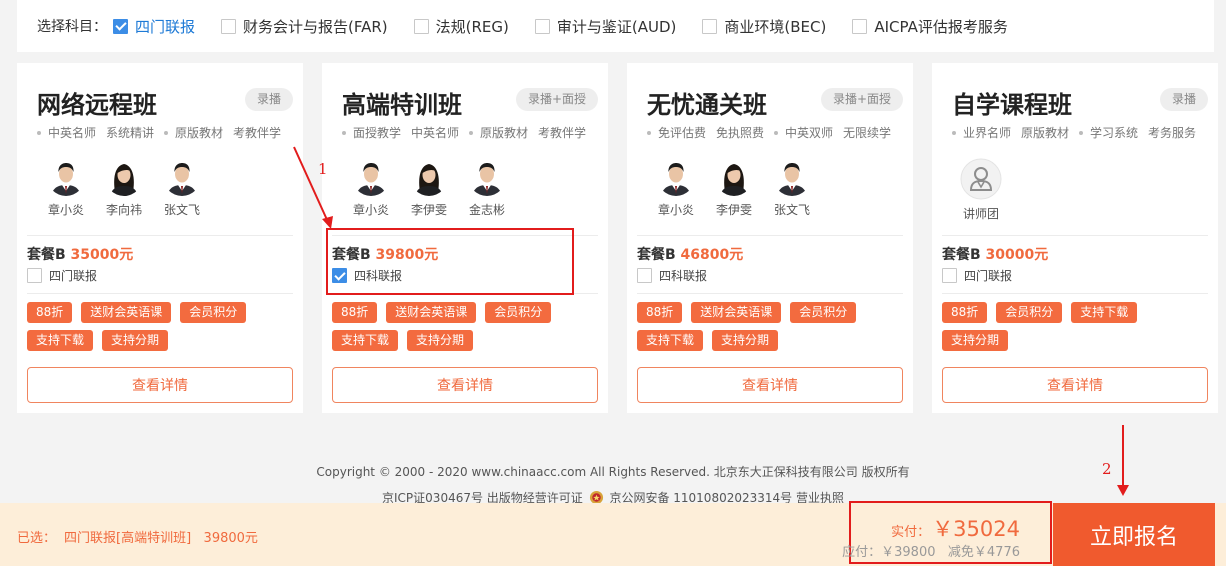 This screenshot has height=566, width=1226. I want to click on teacher-name: 李向祎, so click(123, 210).